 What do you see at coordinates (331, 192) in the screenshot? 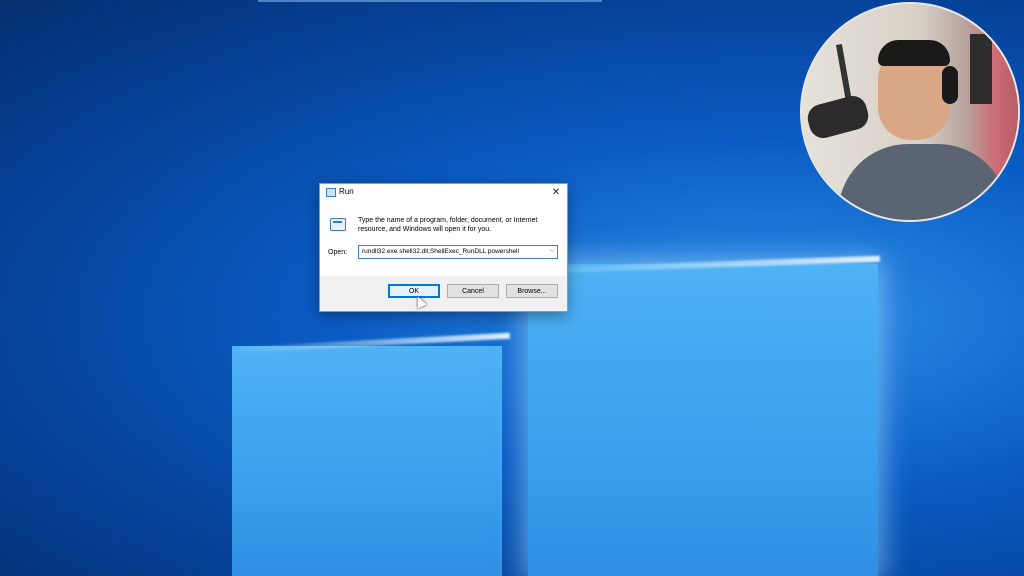
I see `run-app-icon` at bounding box center [331, 192].